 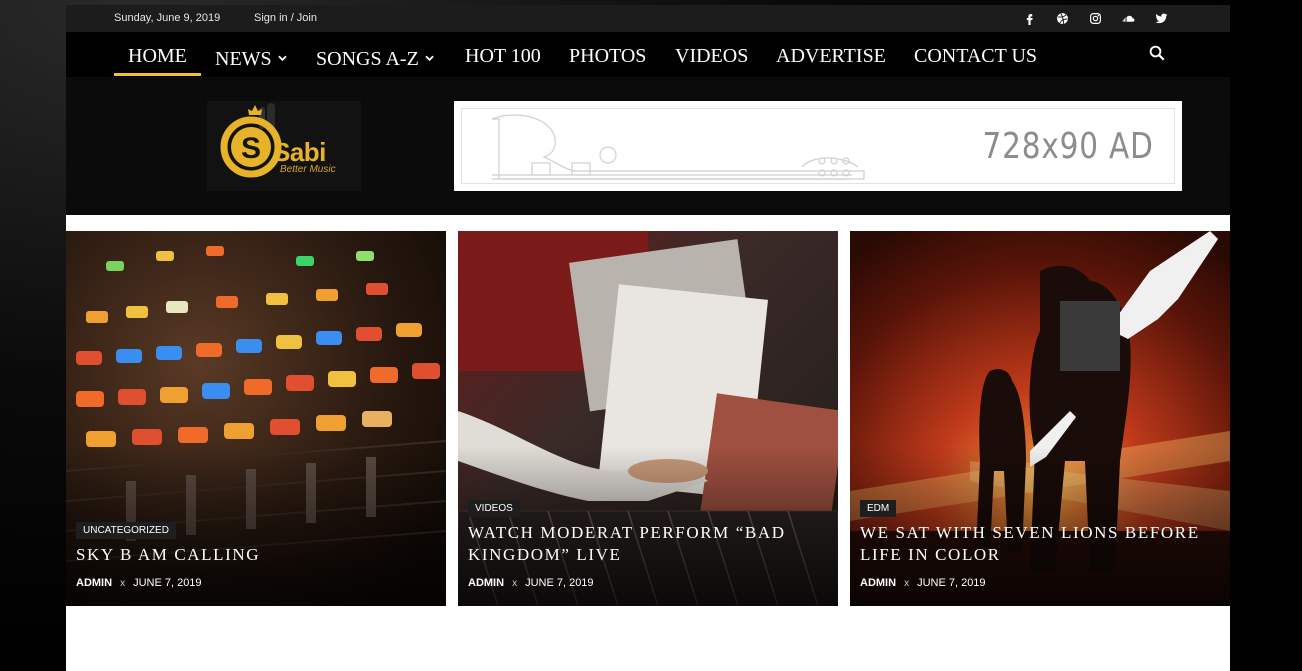 What do you see at coordinates (285, 18) in the screenshot?
I see `signin-link: Sign in / Join` at bounding box center [285, 18].